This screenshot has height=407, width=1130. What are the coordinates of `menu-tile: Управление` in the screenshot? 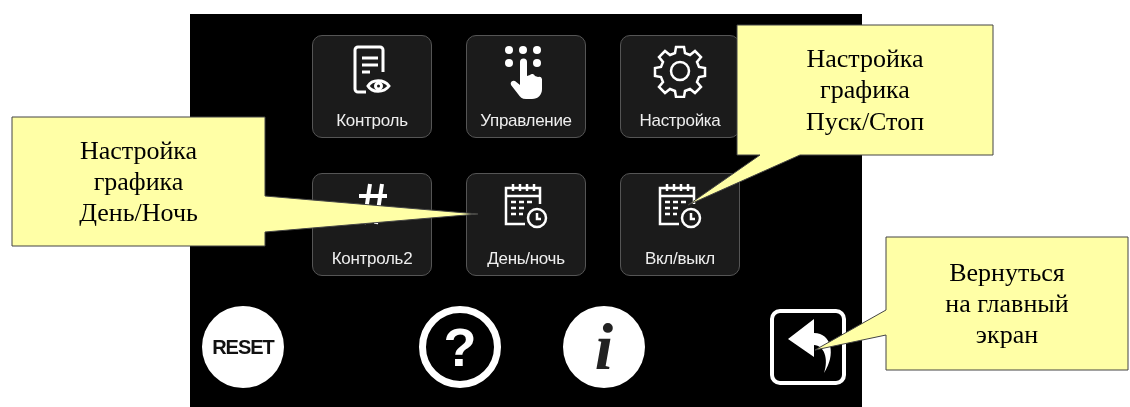 It's located at (526, 86).